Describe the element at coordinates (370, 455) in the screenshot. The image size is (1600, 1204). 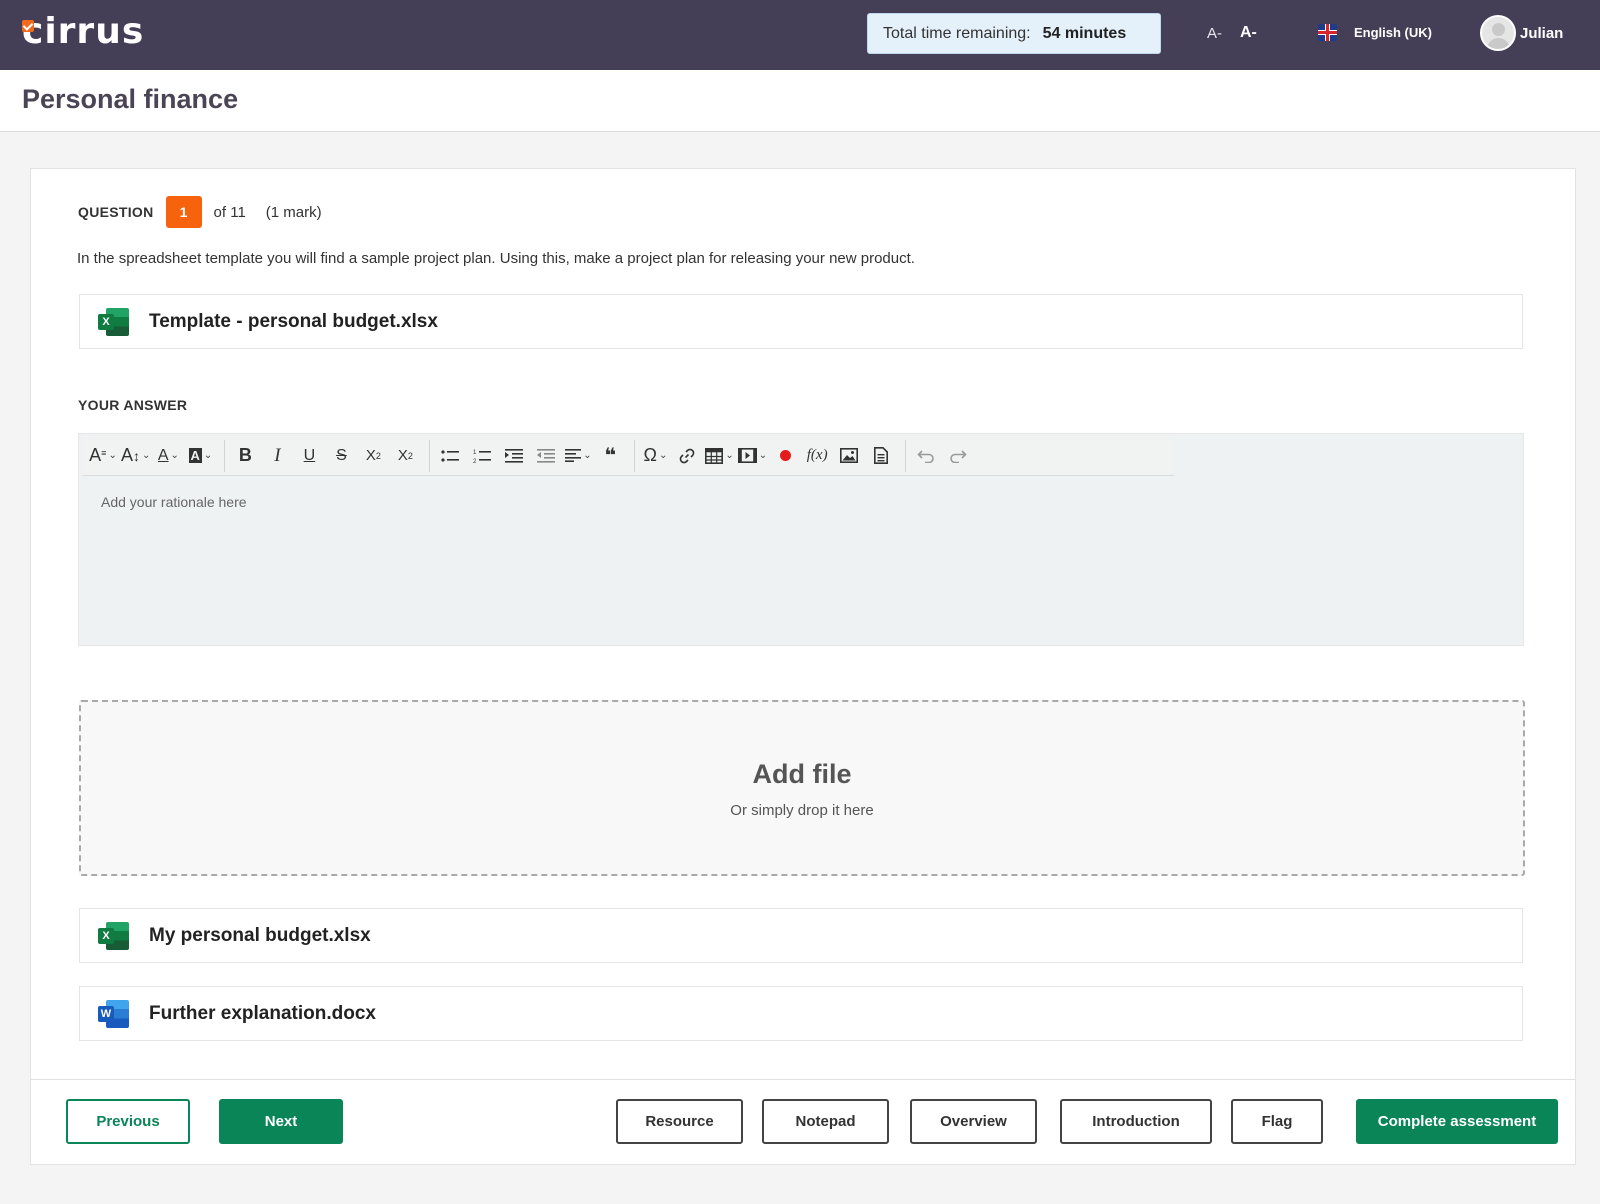
I see `subscript-icon: X` at that location.